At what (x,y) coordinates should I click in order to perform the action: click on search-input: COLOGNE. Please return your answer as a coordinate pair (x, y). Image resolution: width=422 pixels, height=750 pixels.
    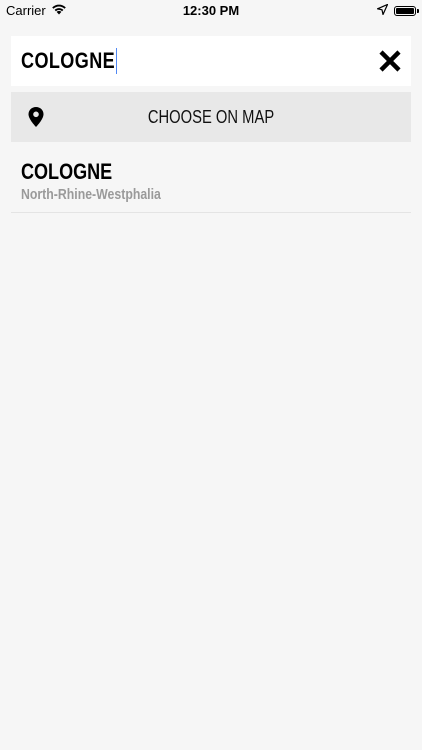
    Looking at the image, I should click on (69, 61).